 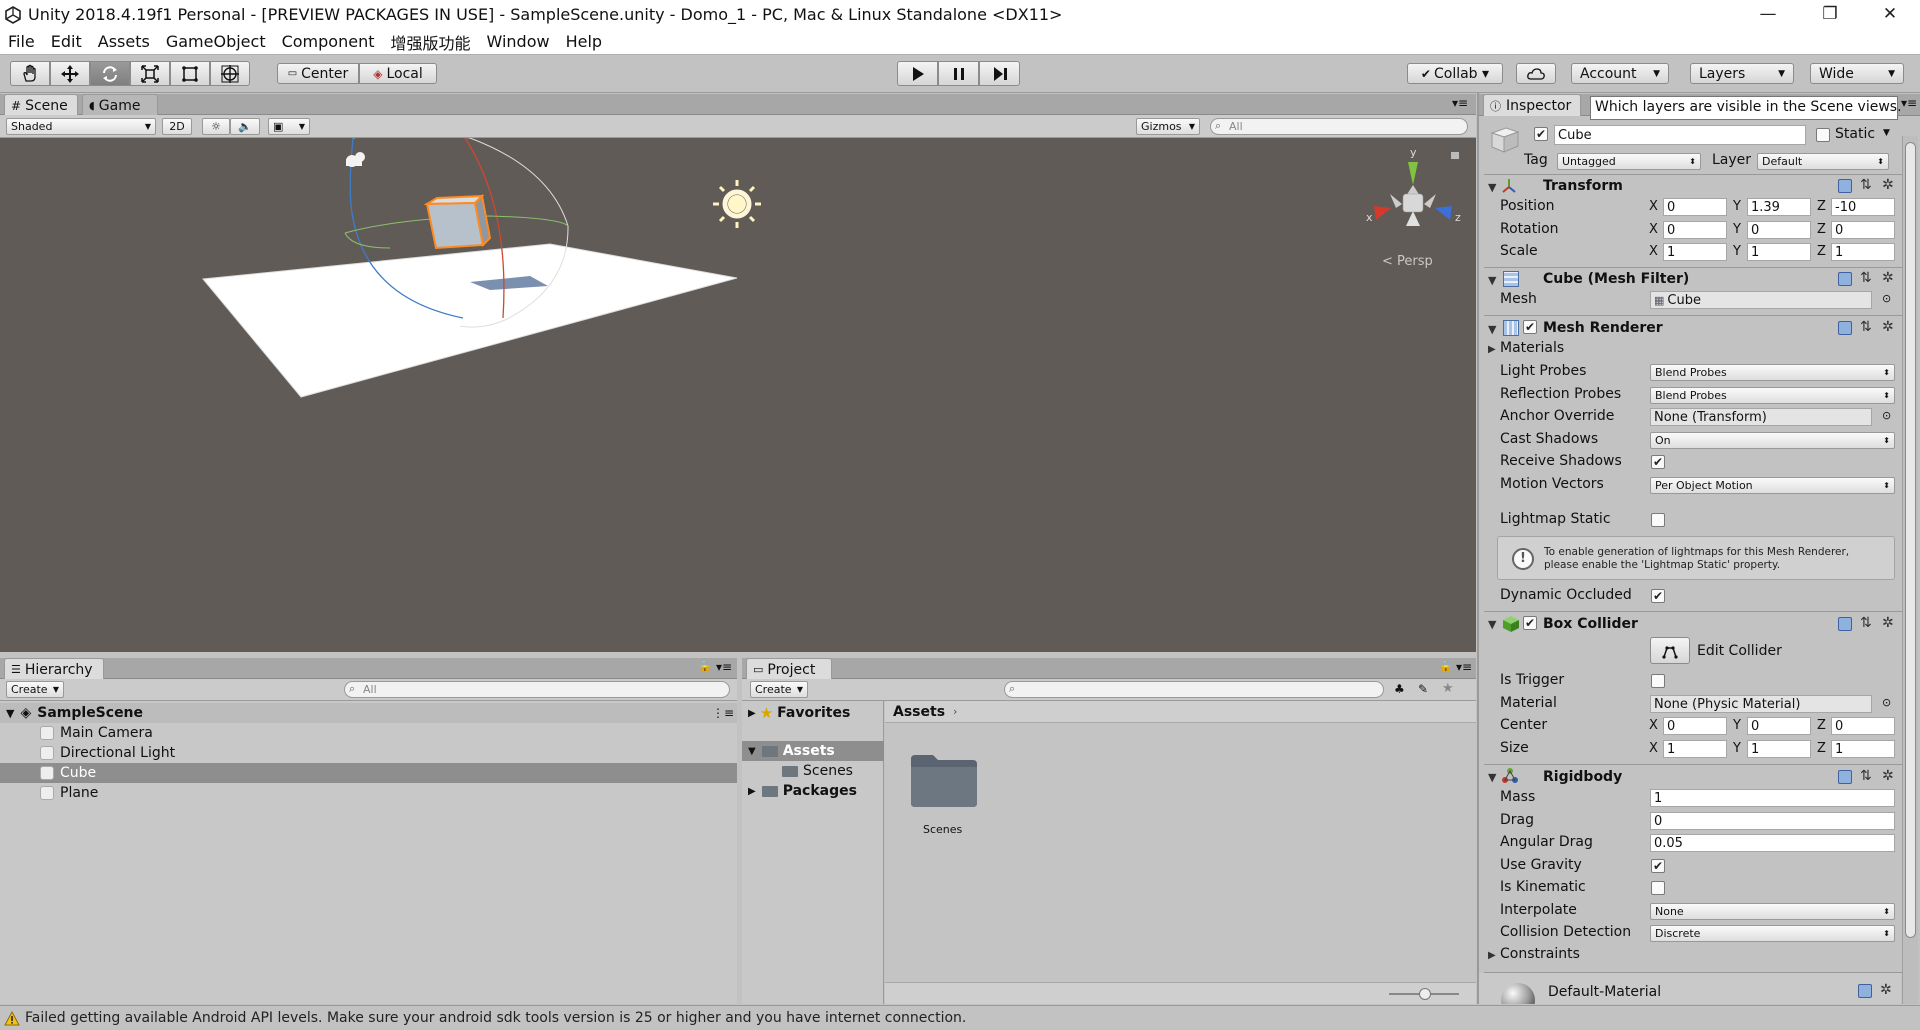 What do you see at coordinates (584, 41) in the screenshot?
I see `menu-help: Help` at bounding box center [584, 41].